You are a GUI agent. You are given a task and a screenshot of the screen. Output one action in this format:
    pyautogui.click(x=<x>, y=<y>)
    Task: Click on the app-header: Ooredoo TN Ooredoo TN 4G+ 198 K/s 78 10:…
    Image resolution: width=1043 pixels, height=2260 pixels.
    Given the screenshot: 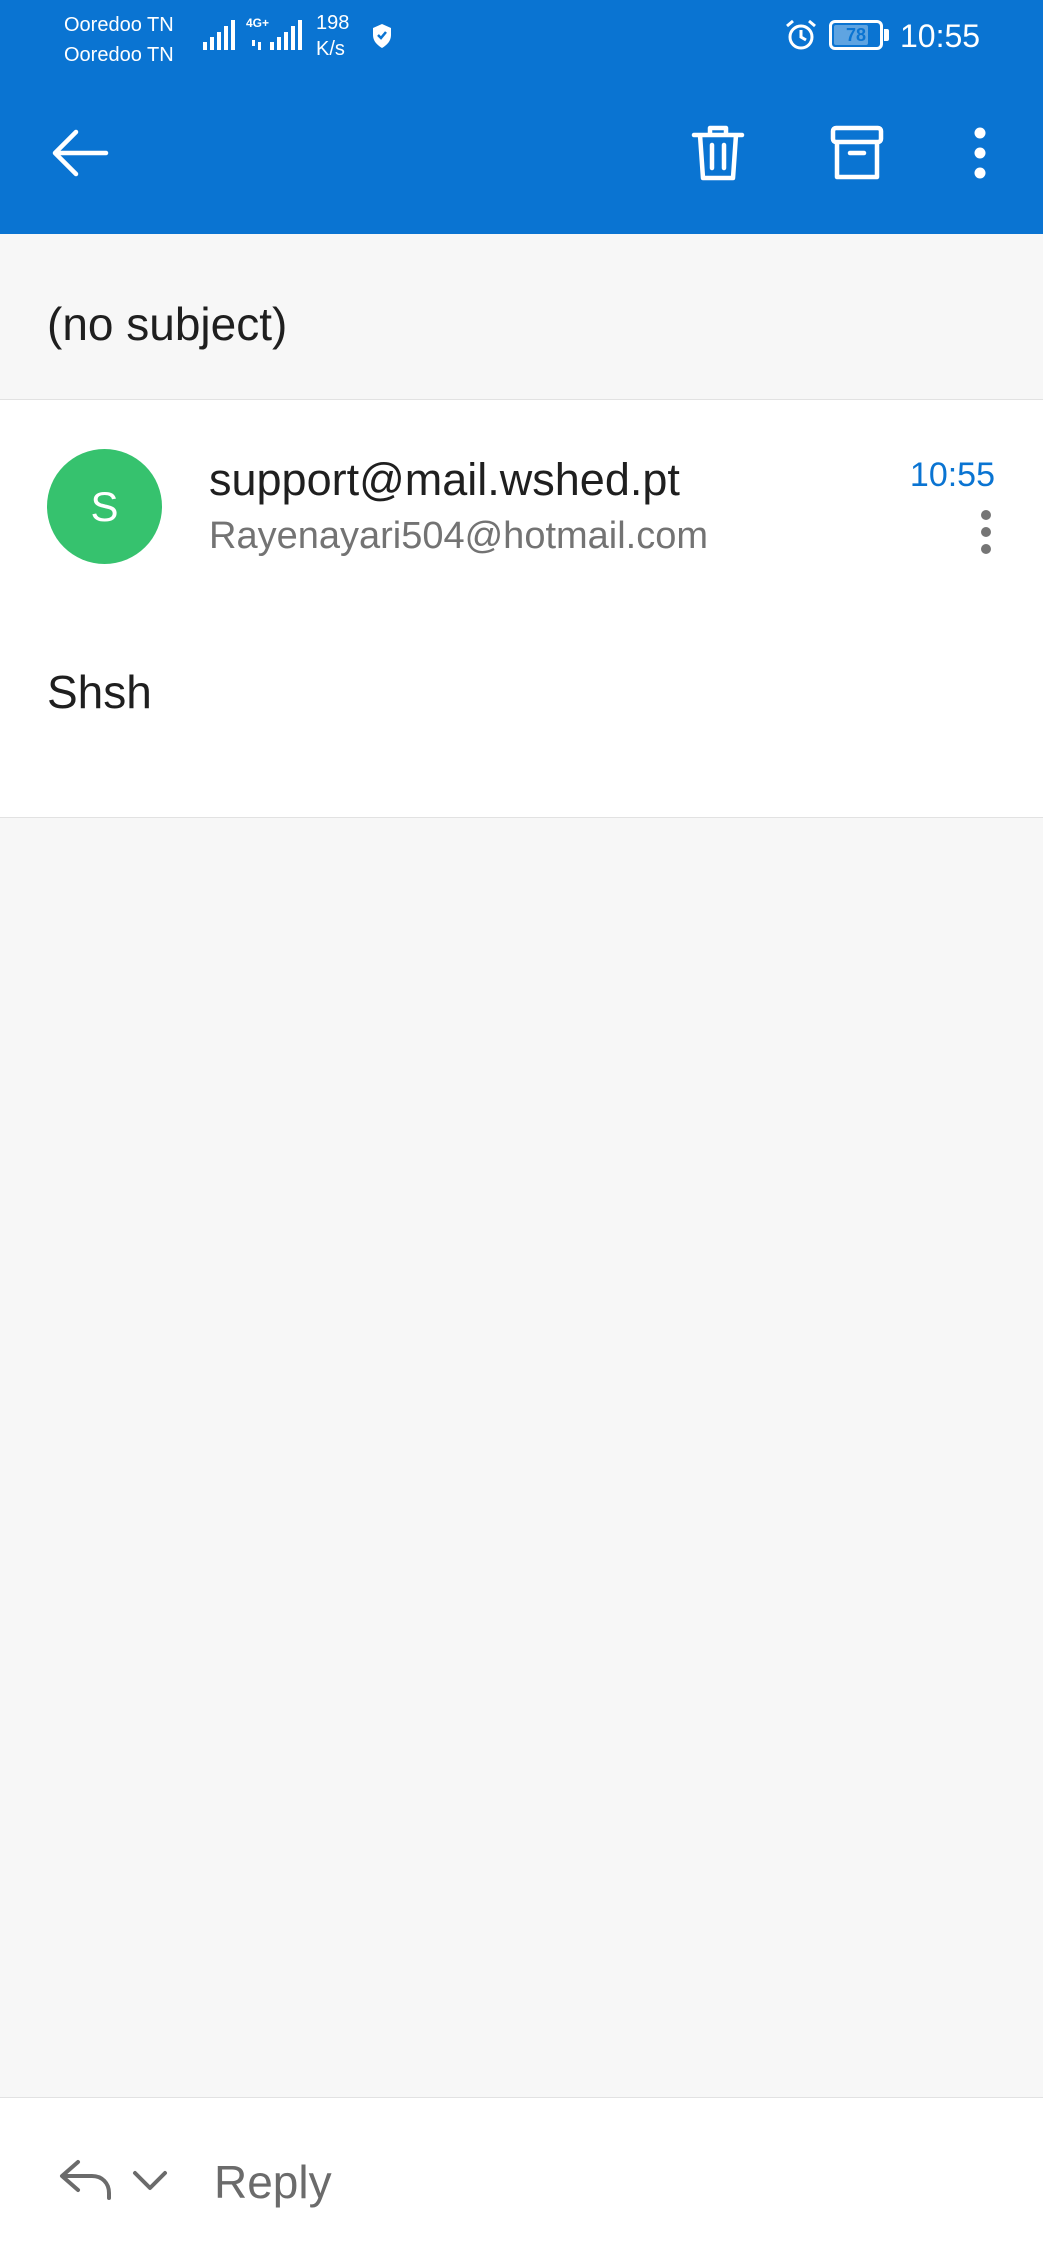 What is the action you would take?
    pyautogui.click(x=521, y=117)
    